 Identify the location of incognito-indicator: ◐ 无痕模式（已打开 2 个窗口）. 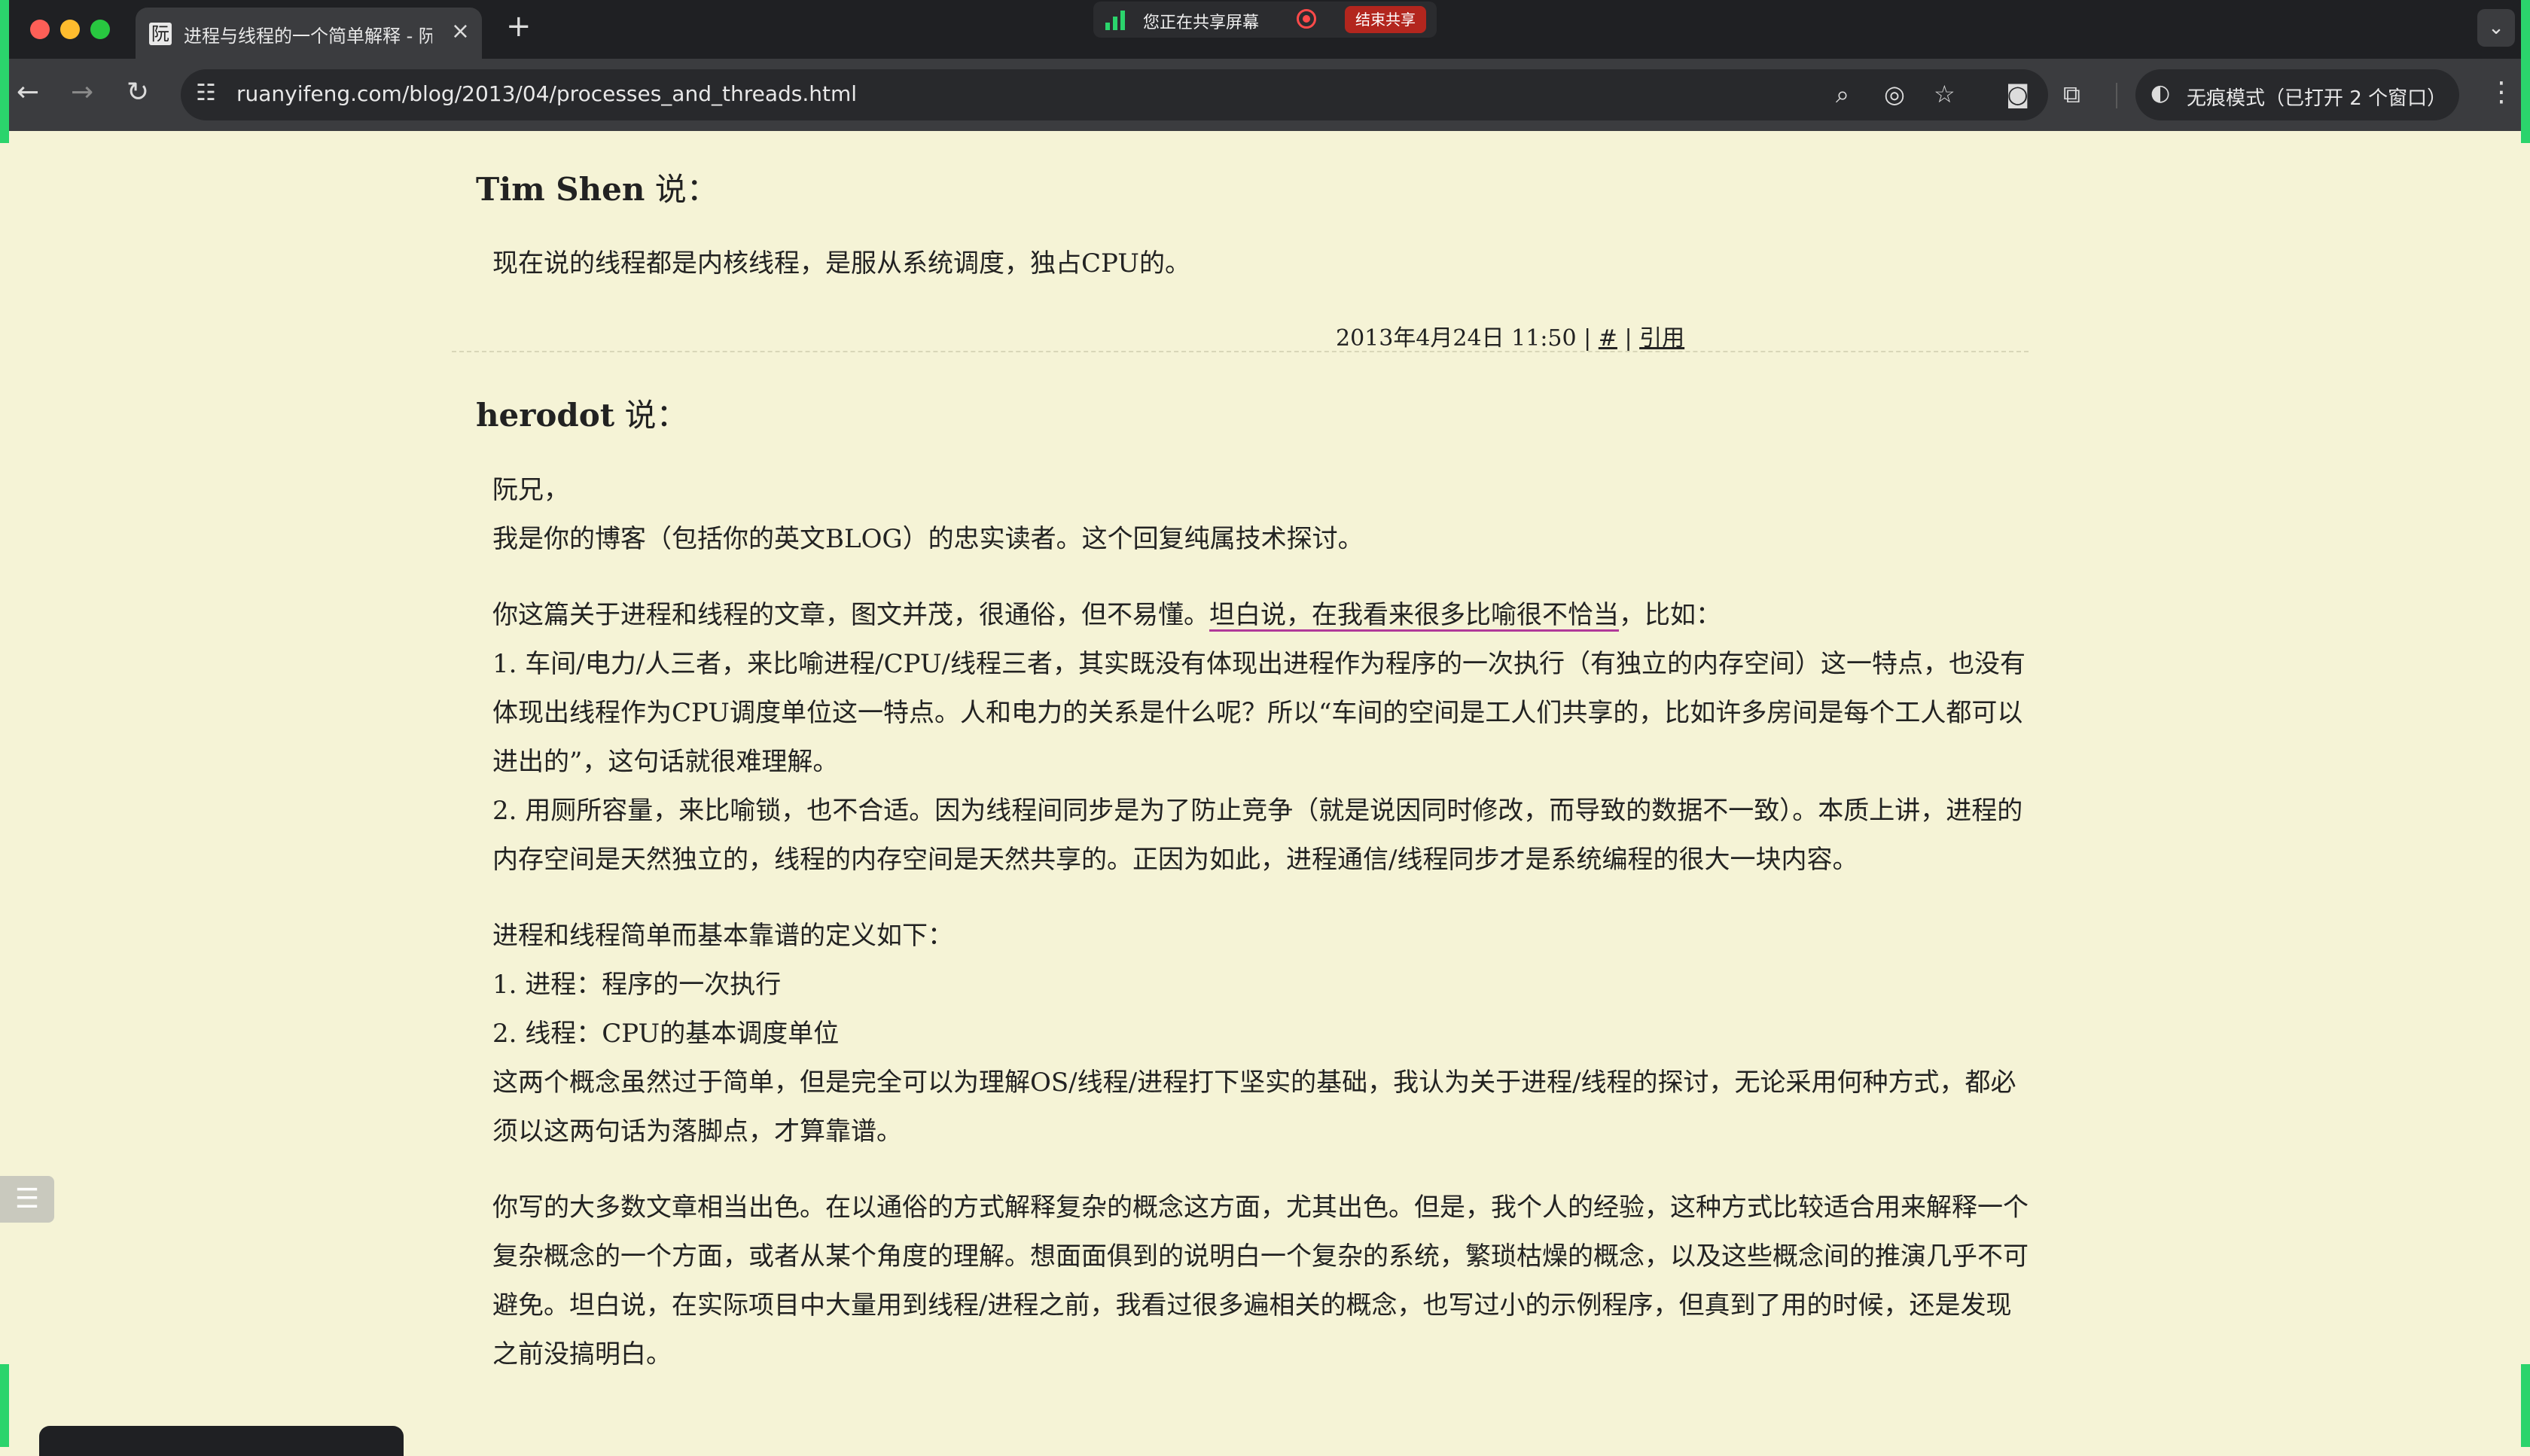
(2297, 94).